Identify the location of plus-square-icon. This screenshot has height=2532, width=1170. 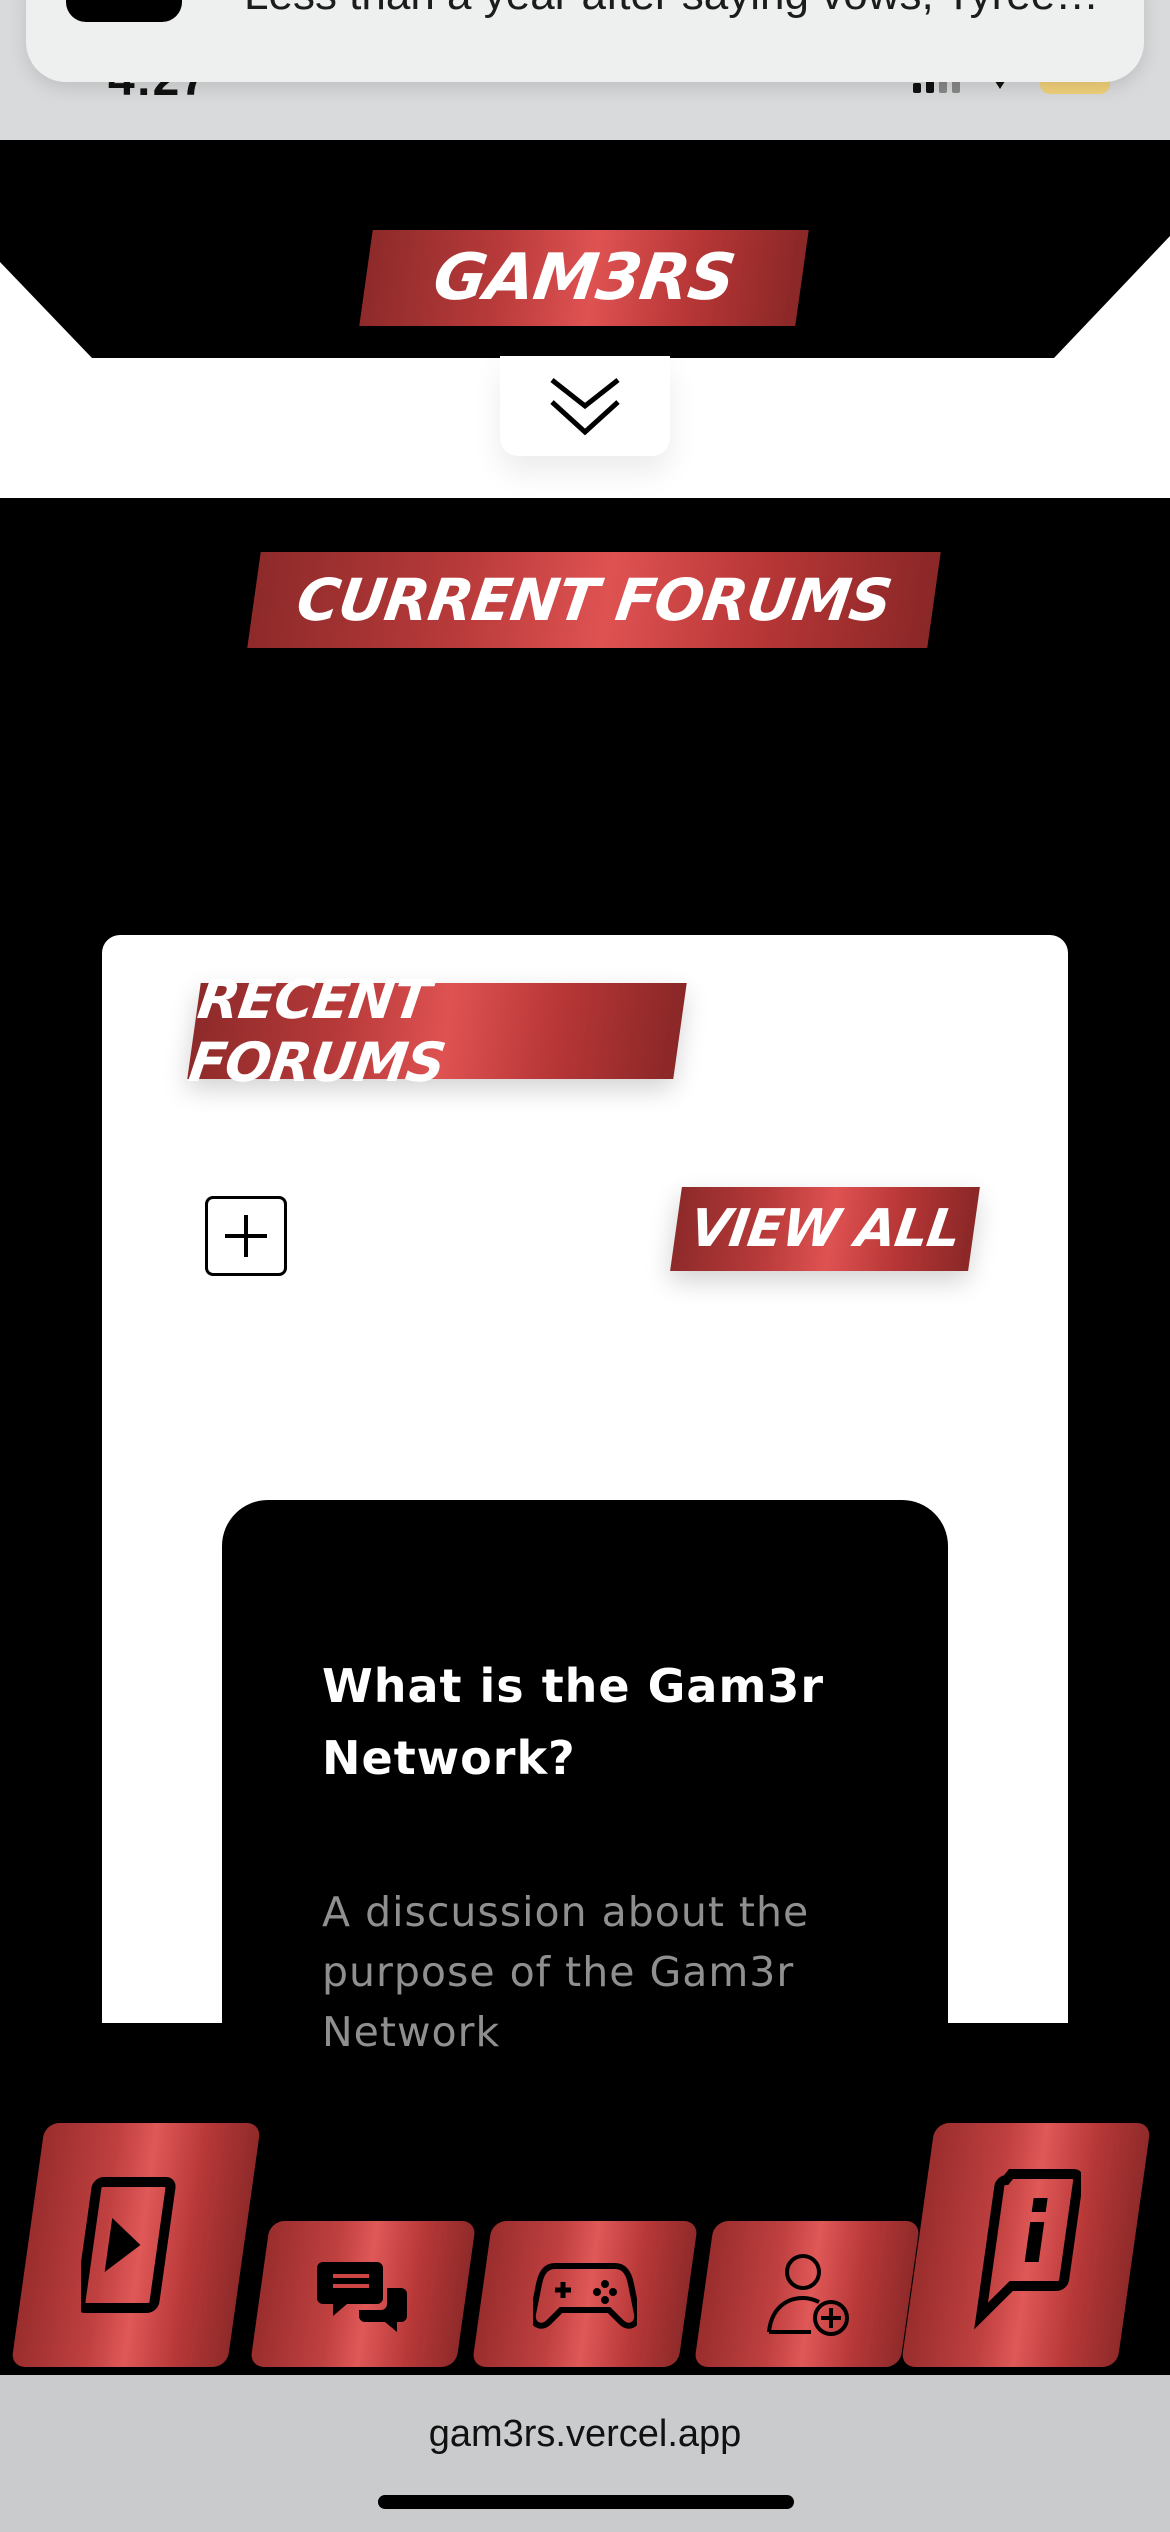
(246, 1236).